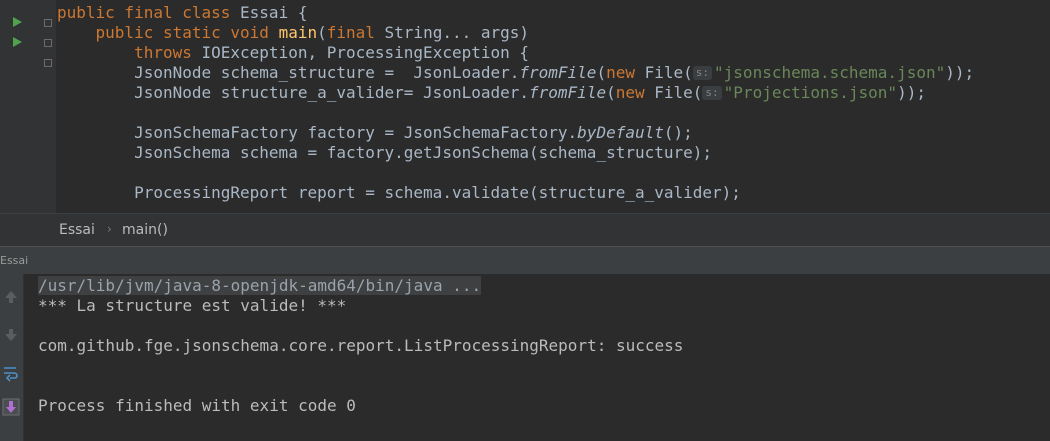  I want to click on scroll-down-icon, so click(11, 335).